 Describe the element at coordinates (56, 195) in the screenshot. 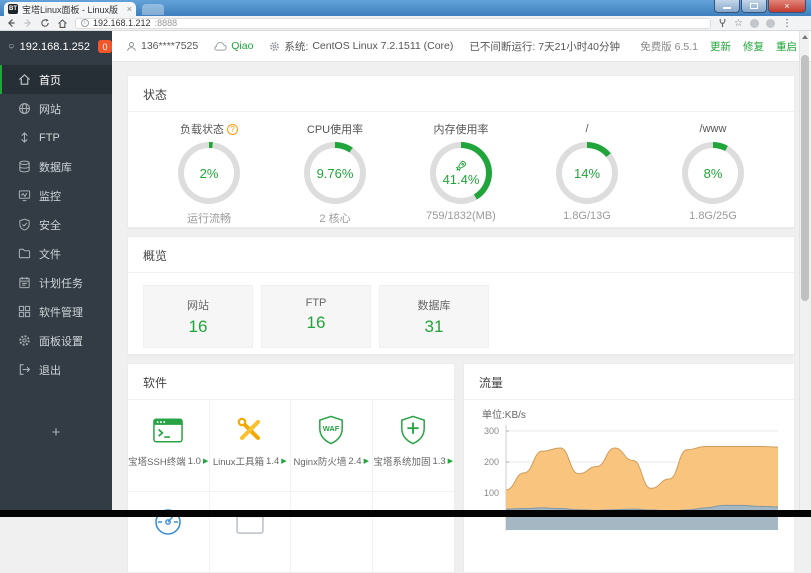

I see `sidebar-item-monitor: 监控` at that location.